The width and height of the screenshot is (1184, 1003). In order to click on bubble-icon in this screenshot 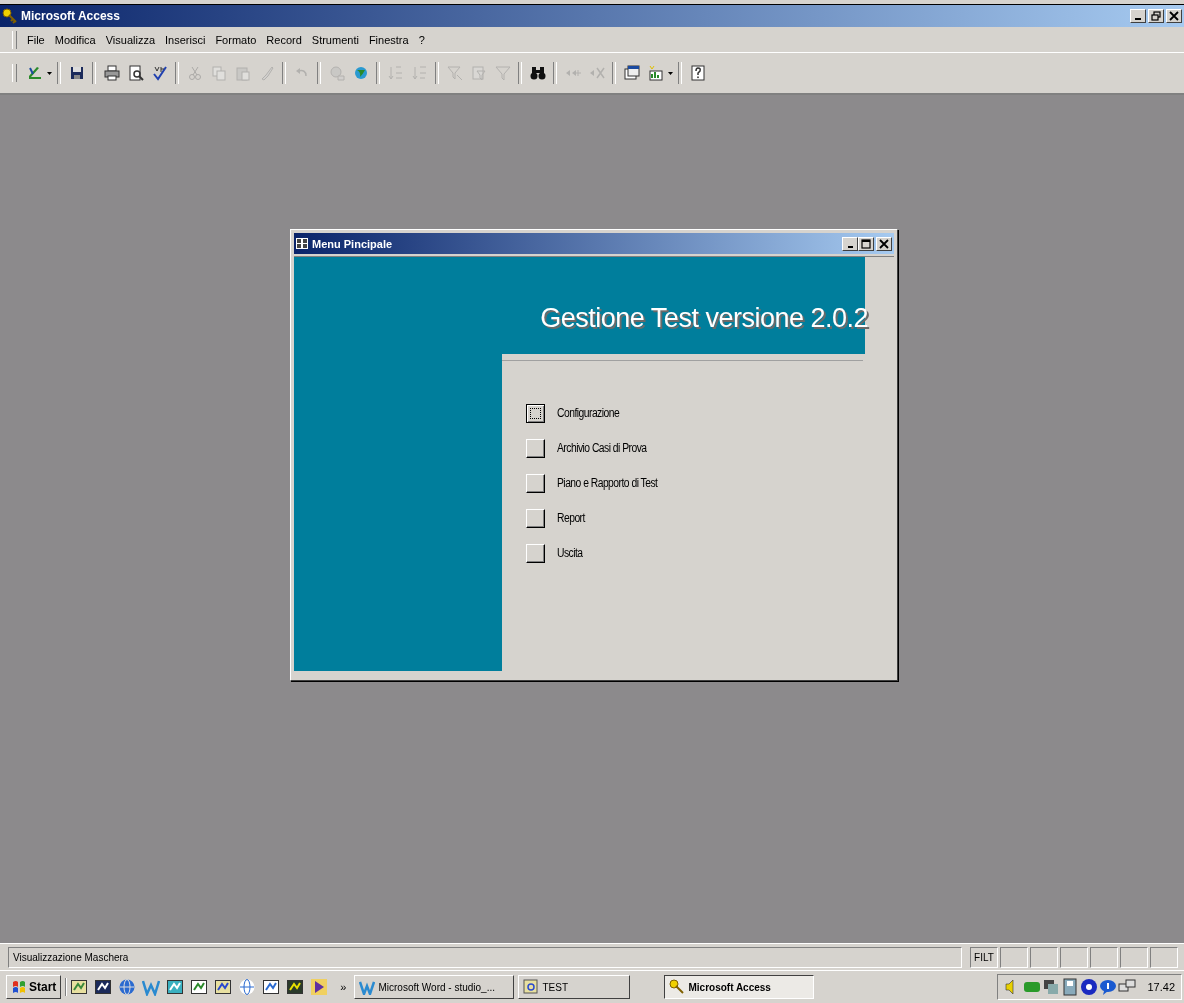, I will do `click(1108, 987)`.